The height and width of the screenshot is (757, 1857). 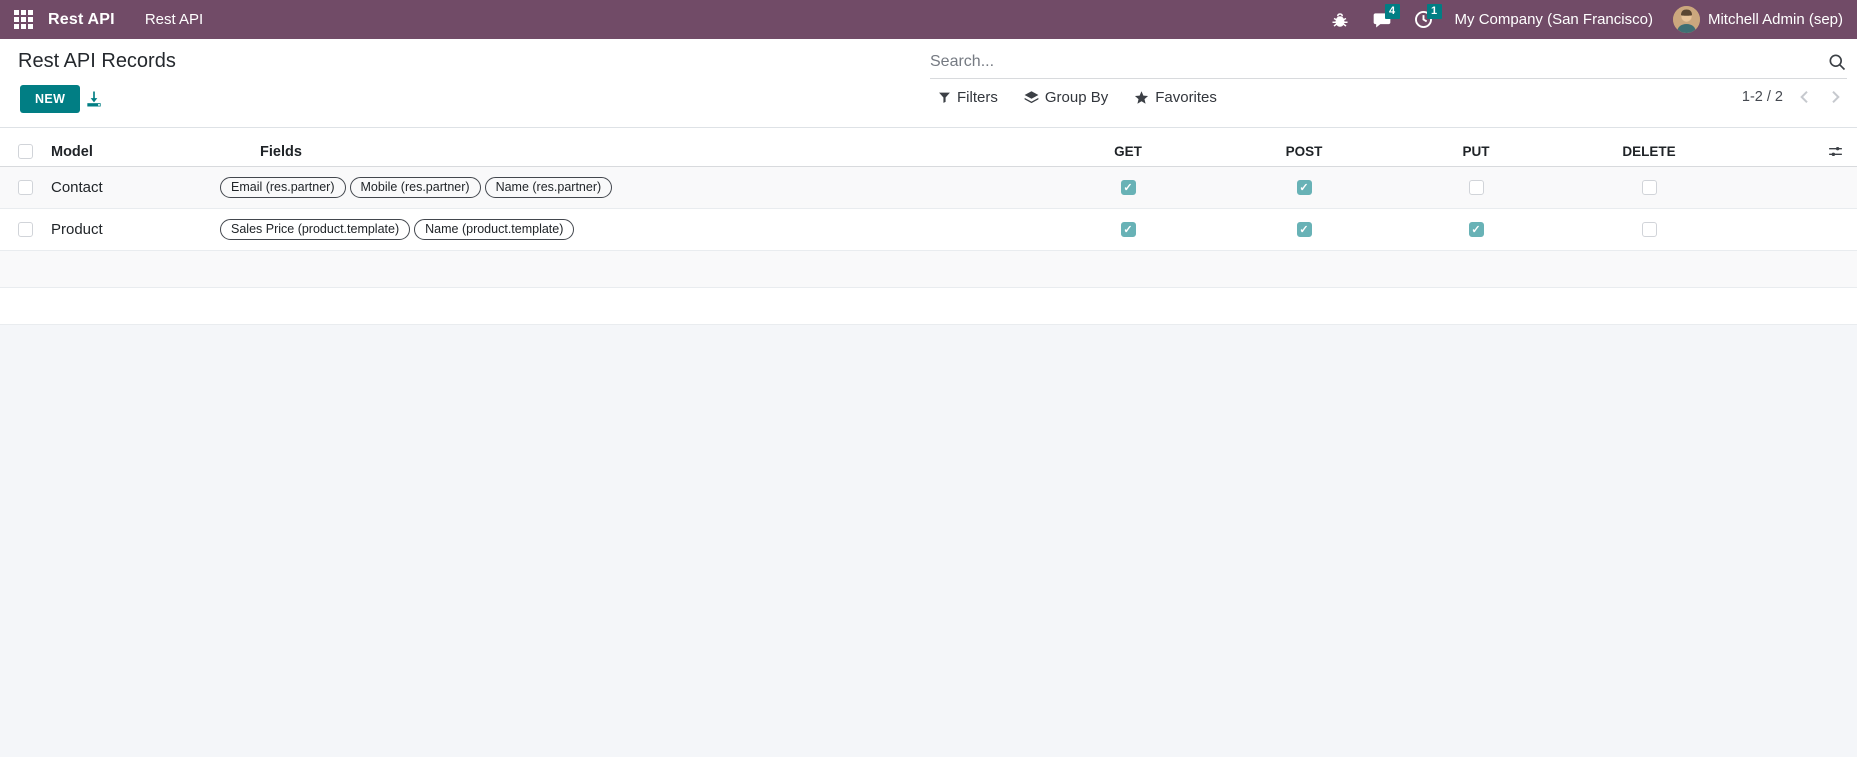 What do you see at coordinates (630, 152) in the screenshot?
I see `column-header-fields: Fields` at bounding box center [630, 152].